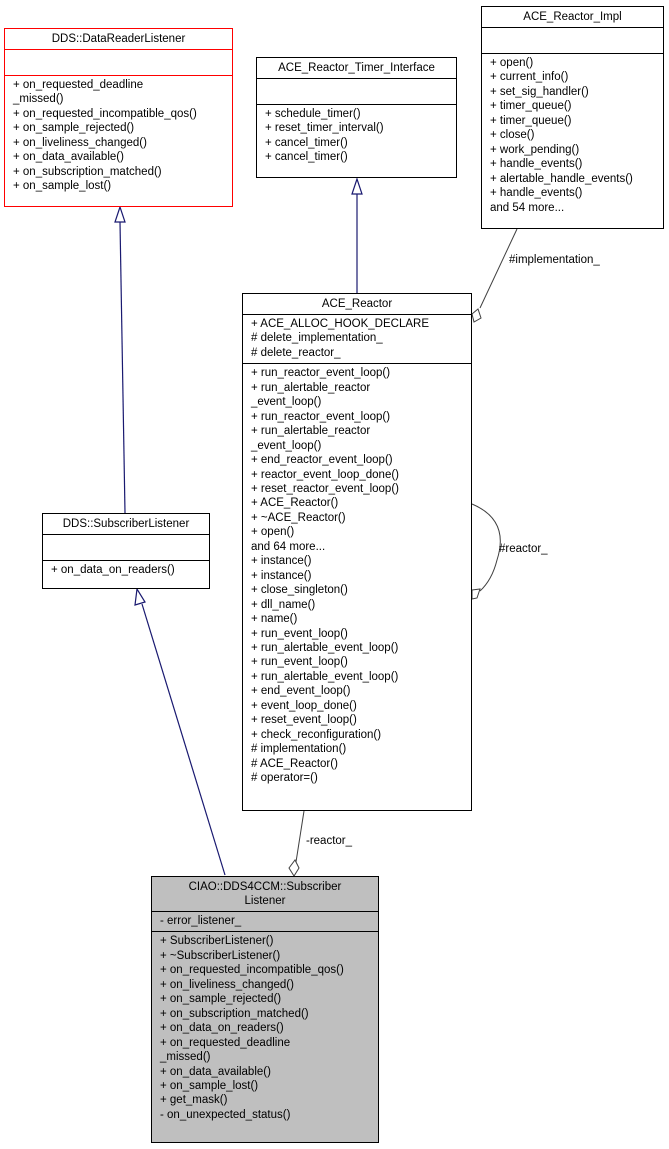  I want to click on member-row: + alertable_handle_events(), so click(561, 178).